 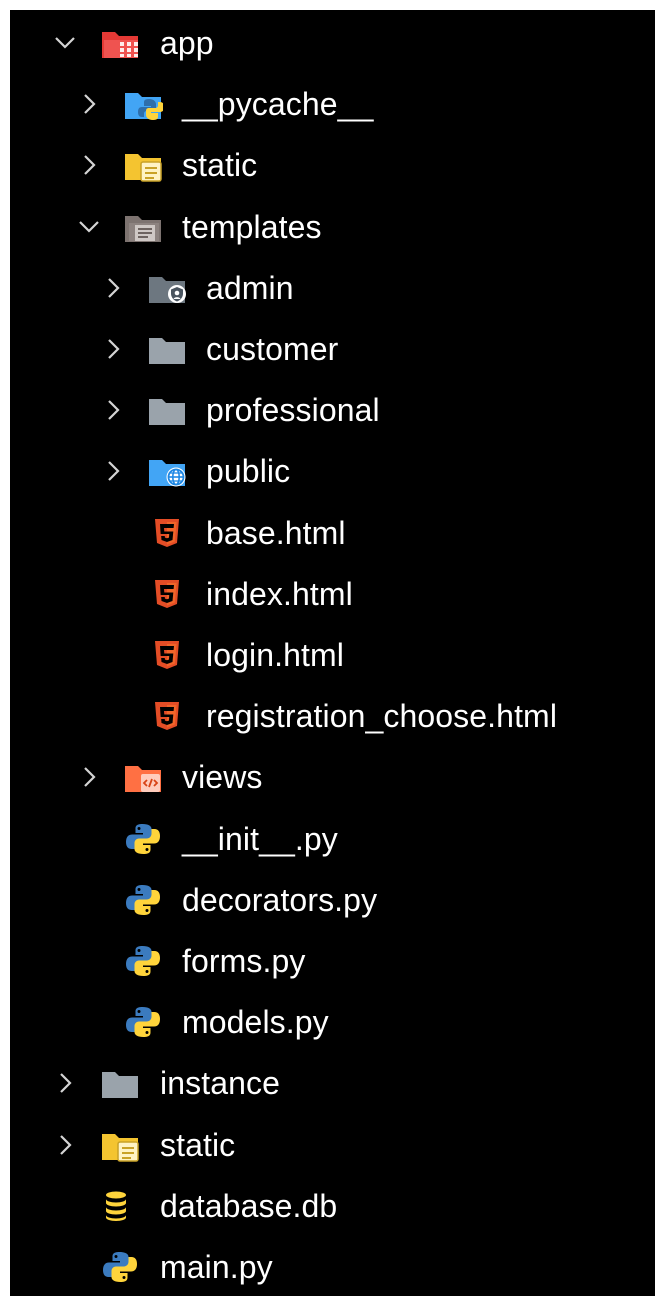 What do you see at coordinates (272, 349) in the screenshot?
I see `tree-item-label: customer` at bounding box center [272, 349].